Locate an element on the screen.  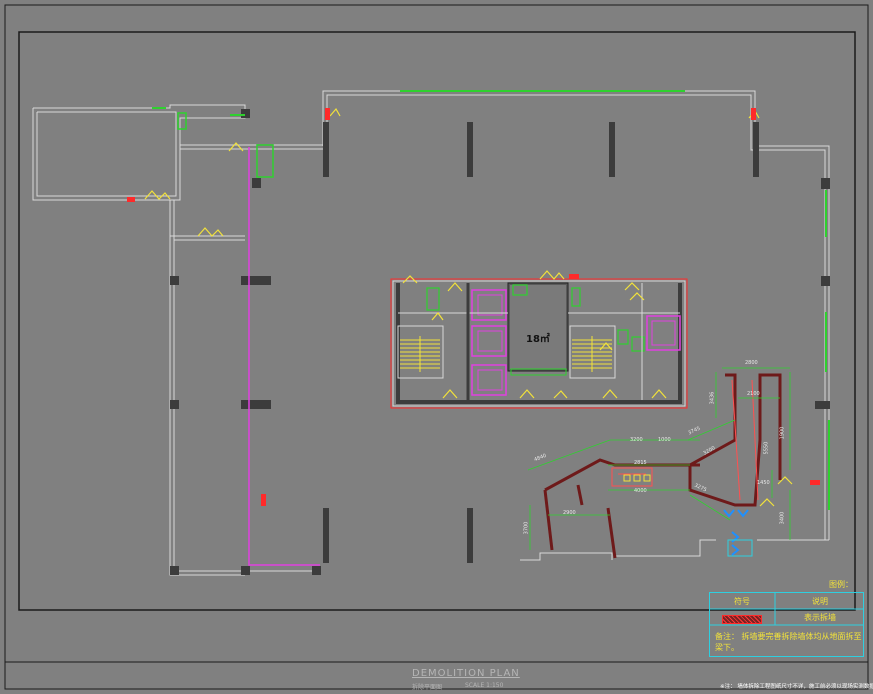
drawing-title: DEMOLITION PLAN is located at coordinates (466, 673).